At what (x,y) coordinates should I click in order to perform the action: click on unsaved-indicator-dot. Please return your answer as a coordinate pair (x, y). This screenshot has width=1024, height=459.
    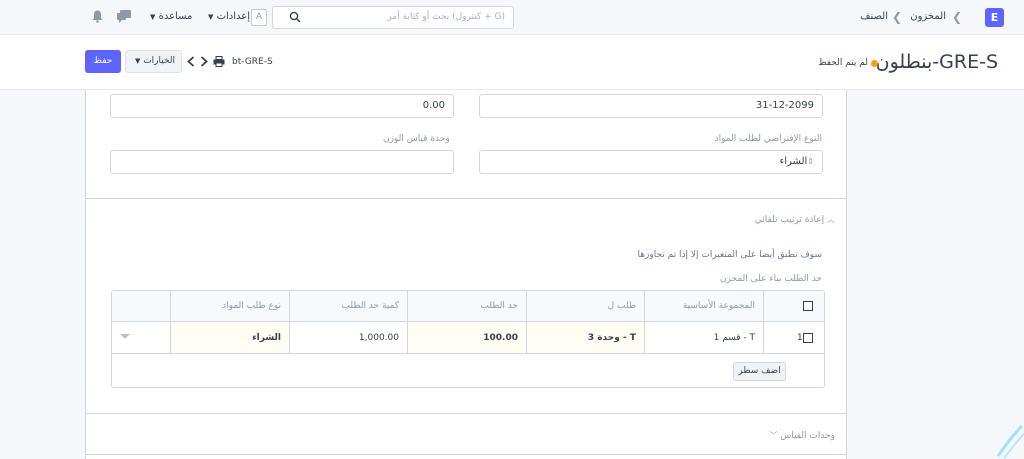
    Looking at the image, I should click on (874, 63).